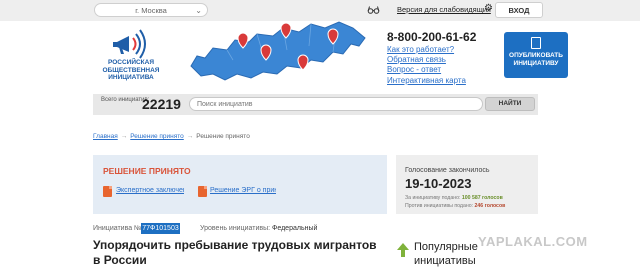 The height and width of the screenshot is (272, 640). Describe the element at coordinates (416, 59) in the screenshot. I see `feedback-link: Обратная связь` at that location.